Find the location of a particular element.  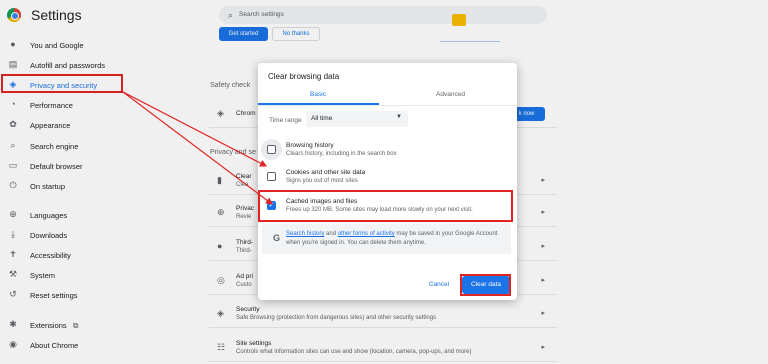

arrow-to-checkbox-area is located at coordinates (195, 129).